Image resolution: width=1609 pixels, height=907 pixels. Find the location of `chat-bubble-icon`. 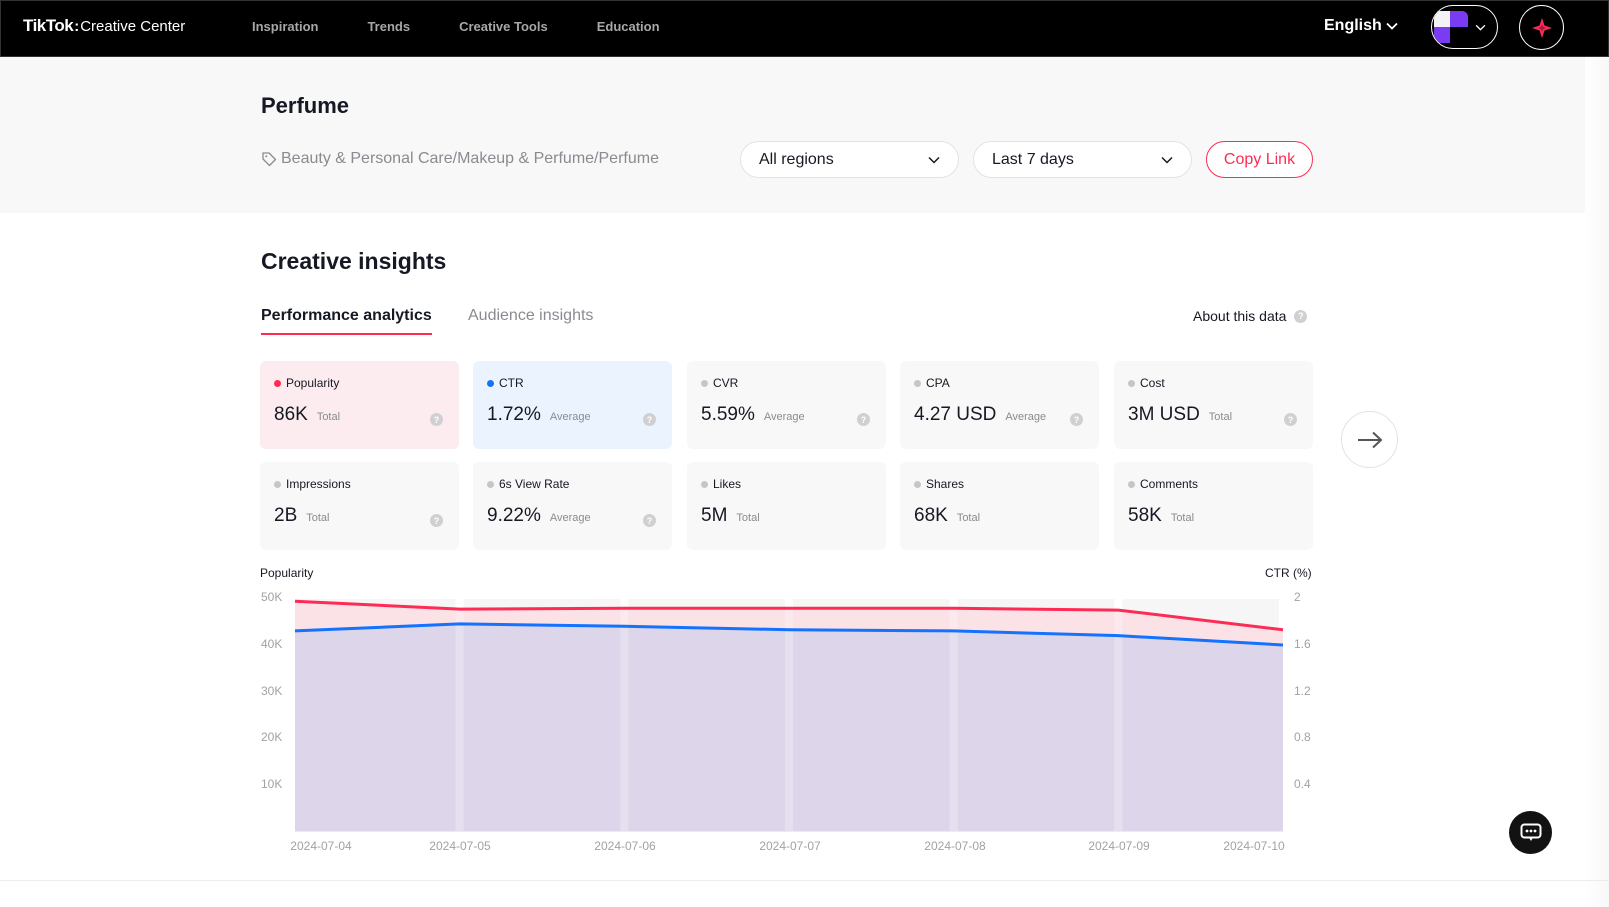

chat-bubble-icon is located at coordinates (1530, 832).